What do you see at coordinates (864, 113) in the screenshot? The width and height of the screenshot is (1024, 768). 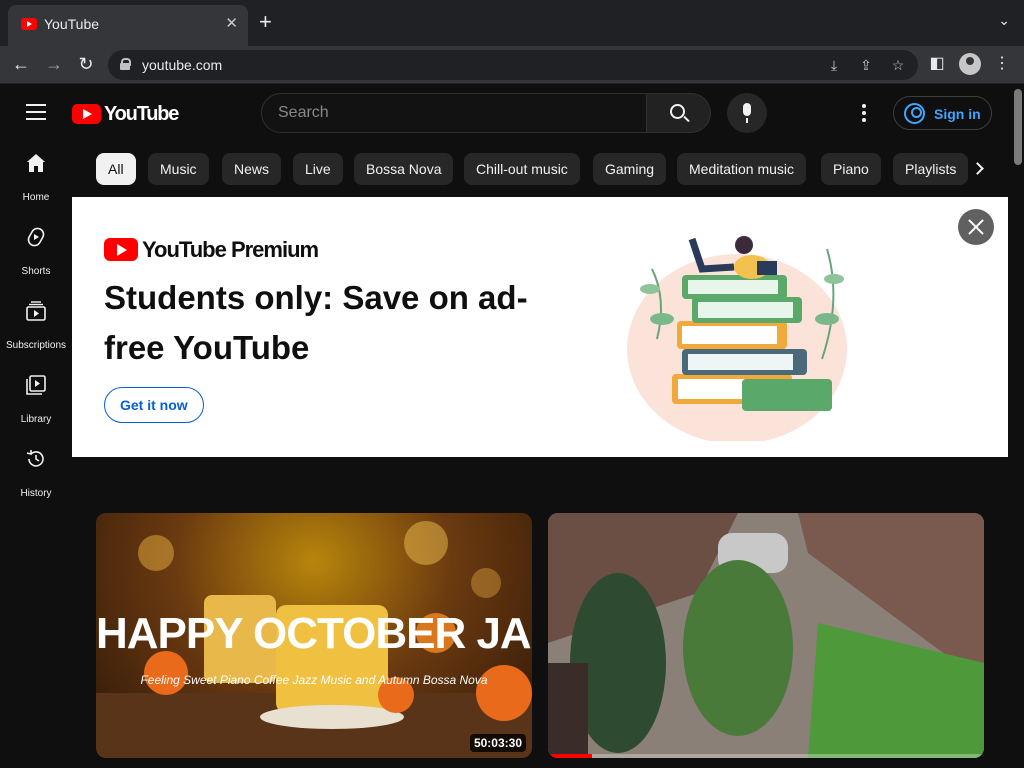 I see `settings-more-icon` at bounding box center [864, 113].